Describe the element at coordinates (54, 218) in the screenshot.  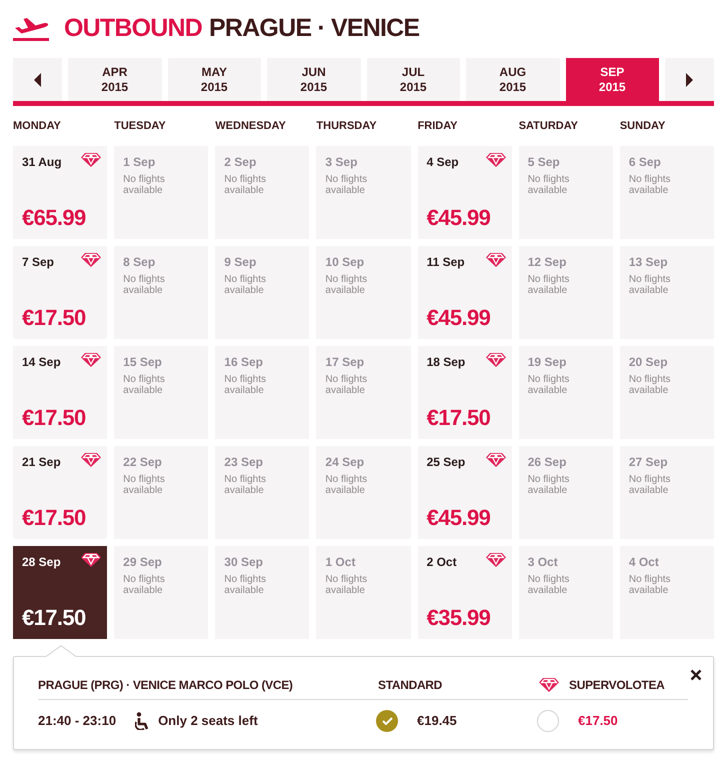
I see `day-price: €65.99` at that location.